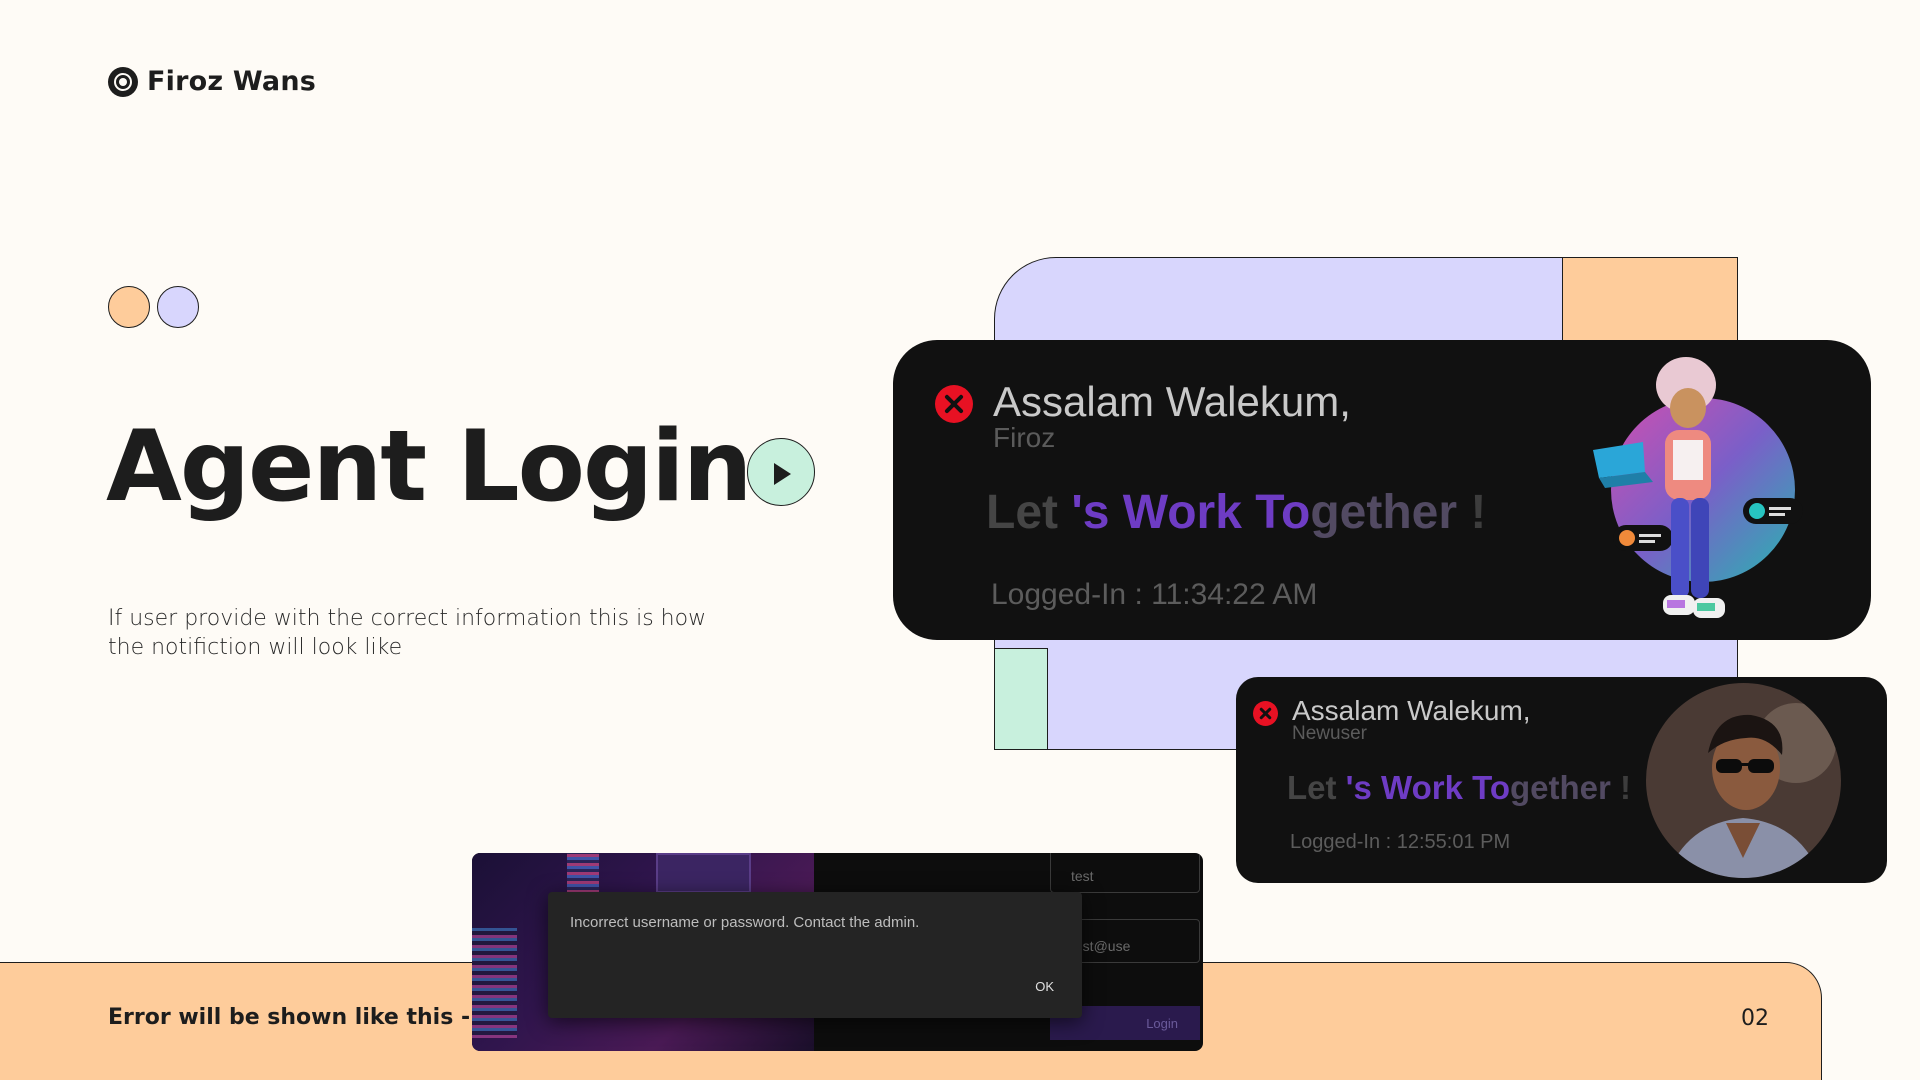  Describe the element at coordinates (1698, 487) in the screenshot. I see `3d-character-avatar` at that location.